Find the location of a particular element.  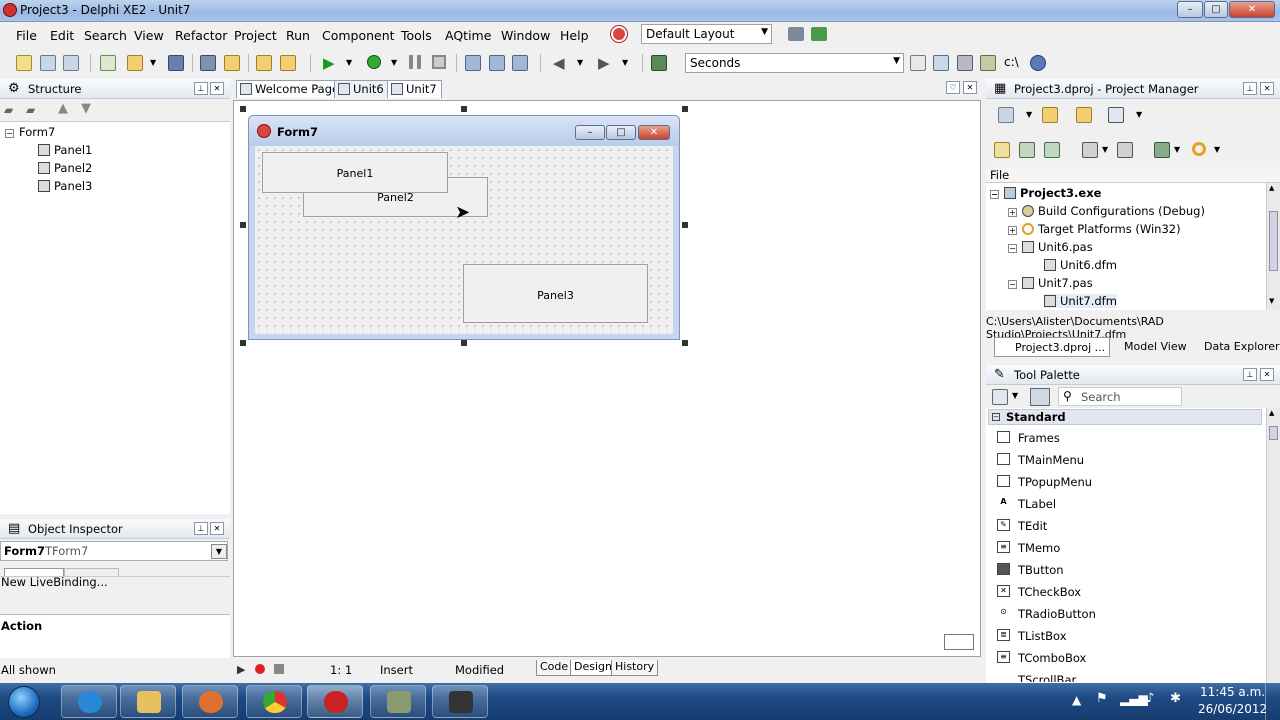

menu-run: Run is located at coordinates (298, 35).